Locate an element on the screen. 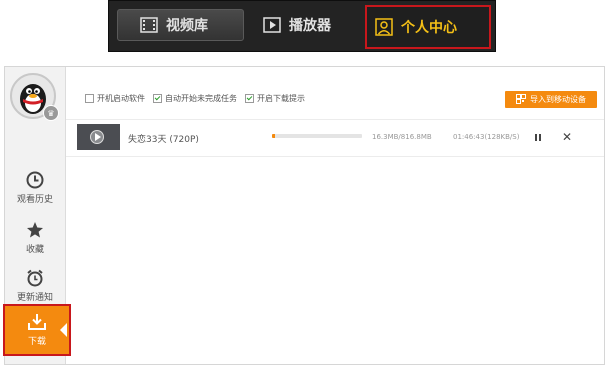 This screenshot has width=611, height=365. tab-player-label: 播放器 is located at coordinates (310, 26).